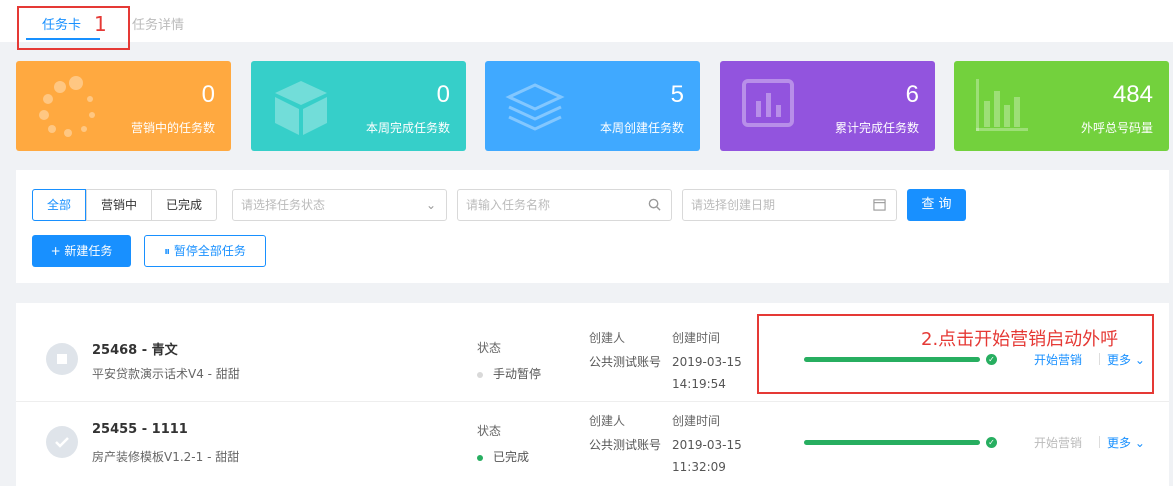  I want to click on task-title: 25455 - 1111, so click(140, 429).